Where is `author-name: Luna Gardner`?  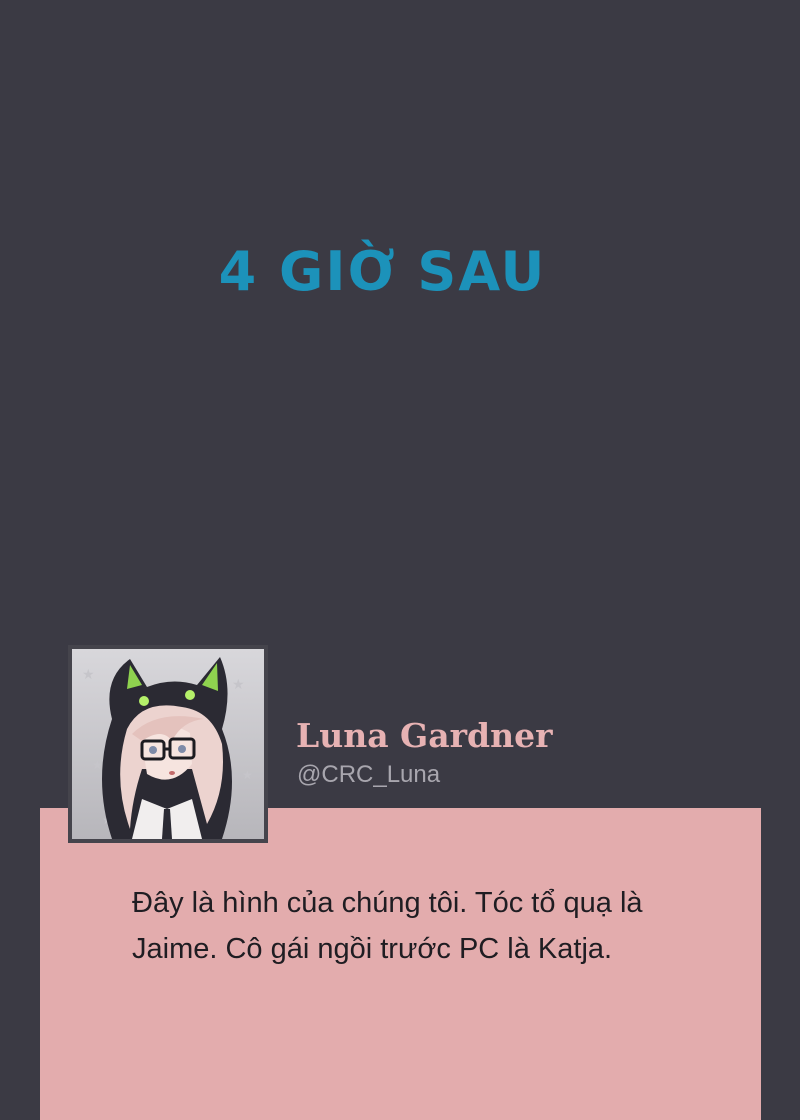 author-name: Luna Gardner is located at coordinates (424, 735).